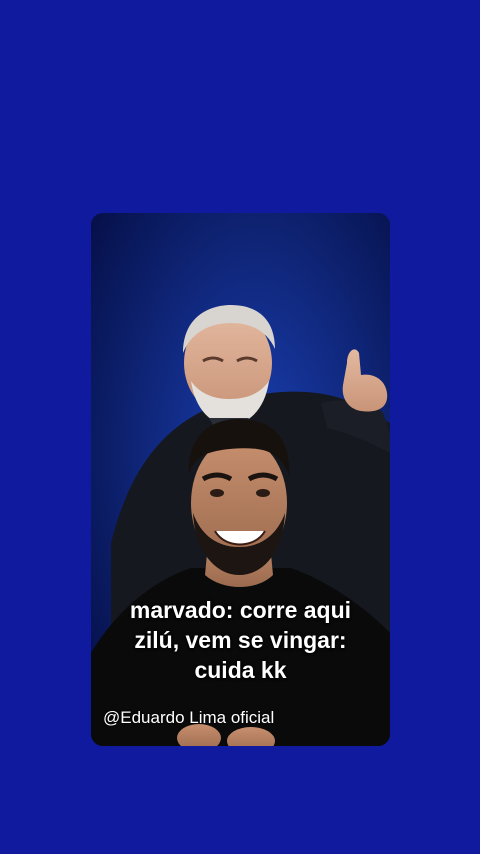 The width and height of the screenshot is (480, 854). I want to click on caption-line: marvado: corre aqui, so click(240, 610).